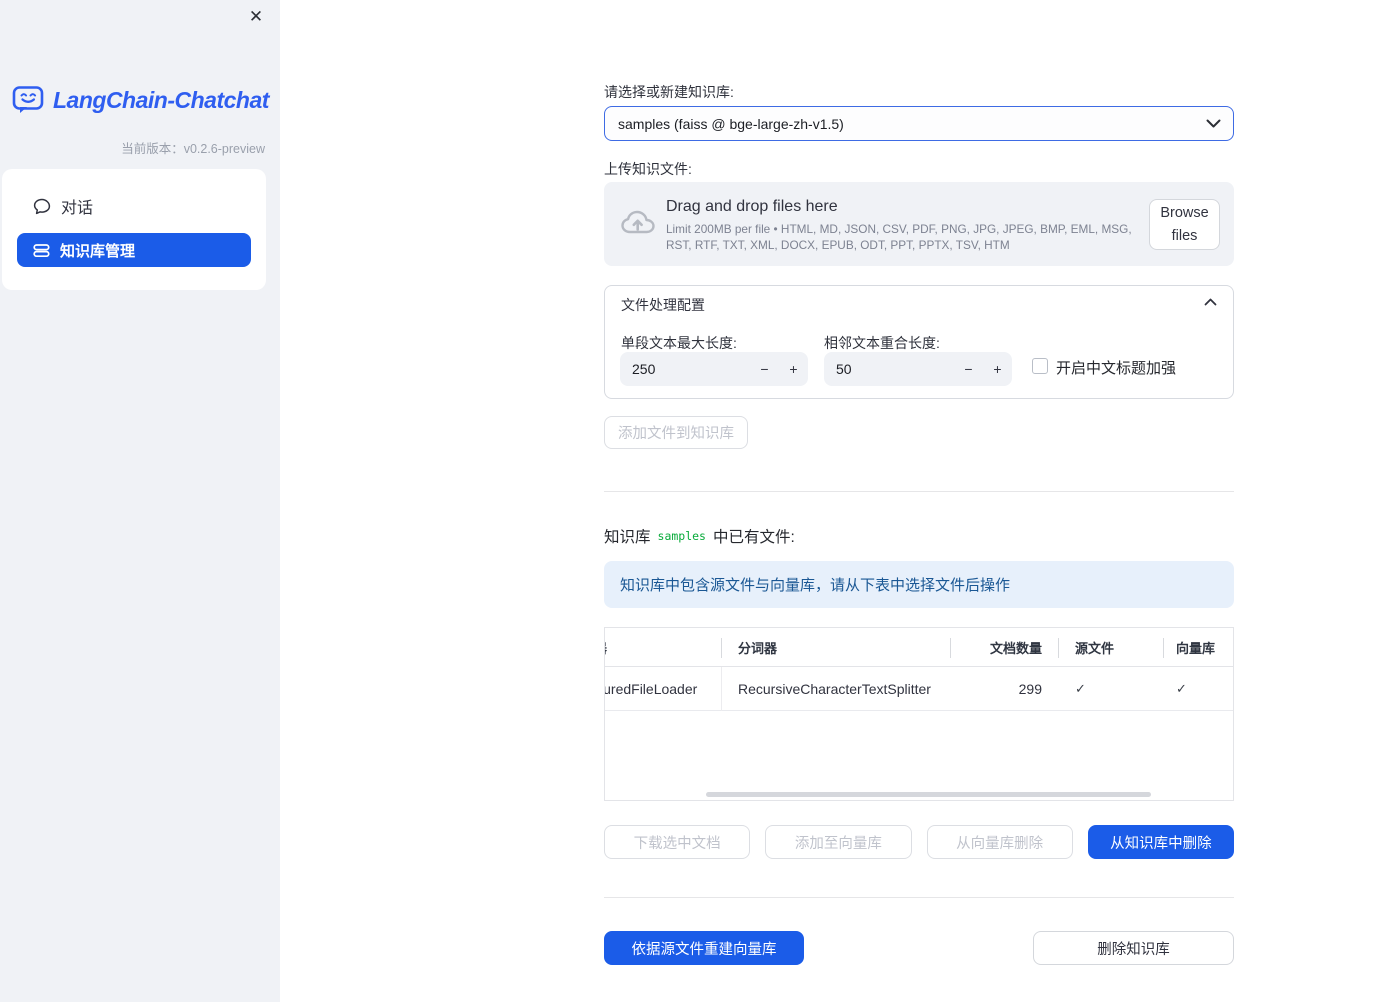 The image size is (1380, 1002). Describe the element at coordinates (1015, 648) in the screenshot. I see `col-header-doc-count: 文档数量` at that location.